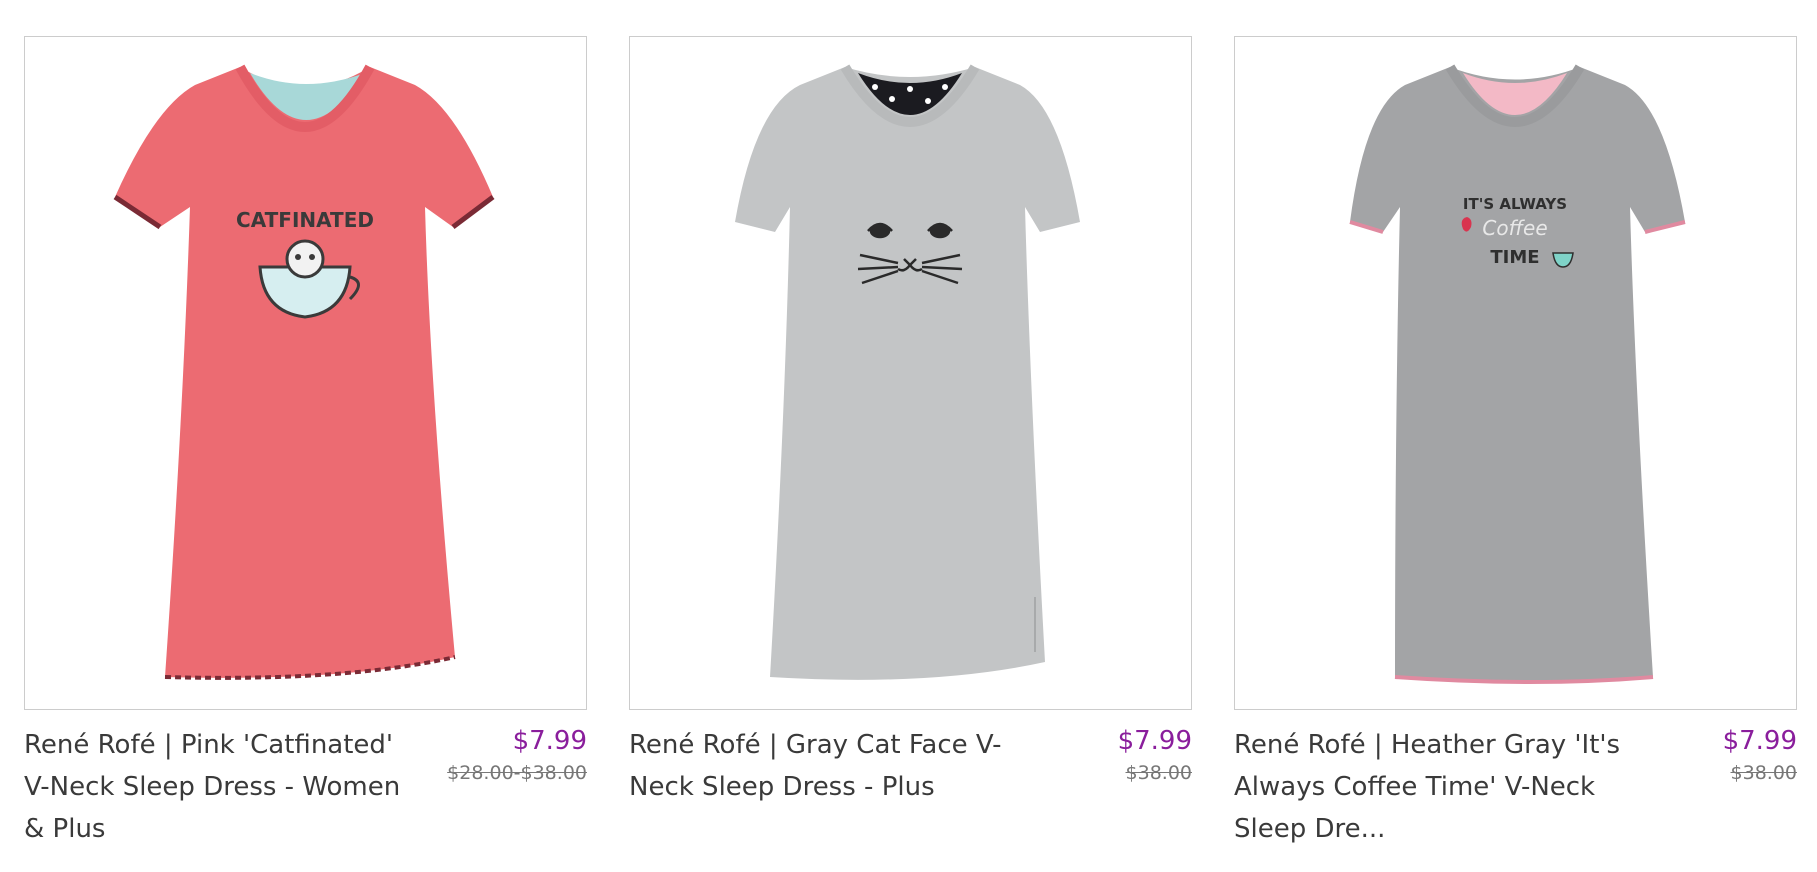  I want to click on pink-sleep-dress-image: CATFINATED, so click(304, 372).